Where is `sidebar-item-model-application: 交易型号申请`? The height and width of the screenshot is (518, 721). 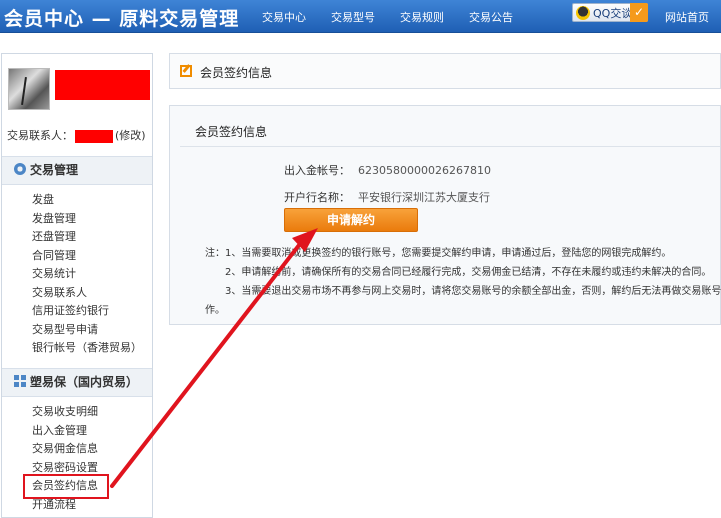
sidebar-item-model-application: 交易型号申请 is located at coordinates (87, 330).